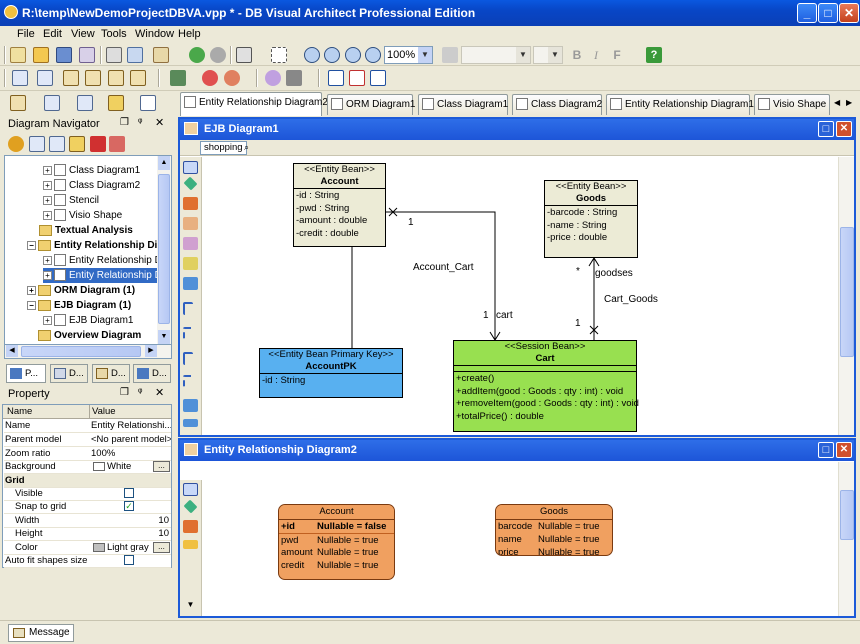 The width and height of the screenshot is (860, 644). What do you see at coordinates (280, 450) in the screenshot?
I see `erd-diagram-title: Entity Relationship Diagram2` at bounding box center [280, 450].